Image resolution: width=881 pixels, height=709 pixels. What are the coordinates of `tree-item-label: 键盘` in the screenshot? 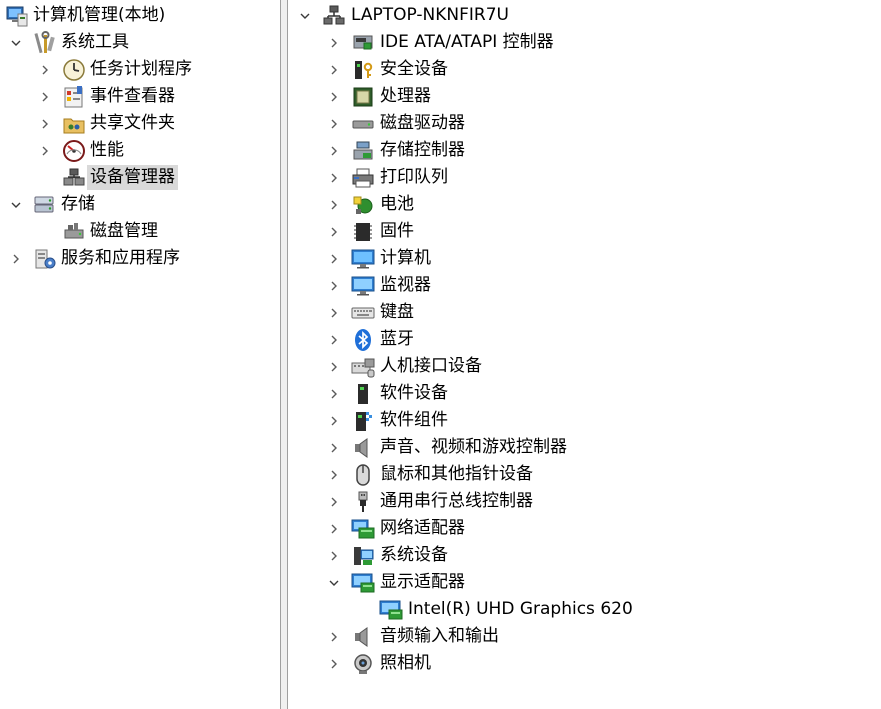 It's located at (397, 312).